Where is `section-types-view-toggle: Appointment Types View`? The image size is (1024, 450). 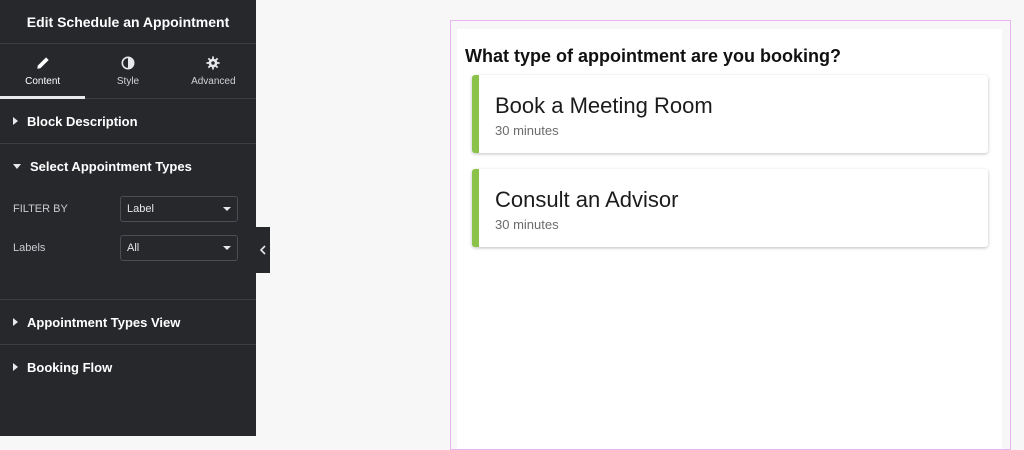
section-types-view-toggle: Appointment Types View is located at coordinates (128, 322).